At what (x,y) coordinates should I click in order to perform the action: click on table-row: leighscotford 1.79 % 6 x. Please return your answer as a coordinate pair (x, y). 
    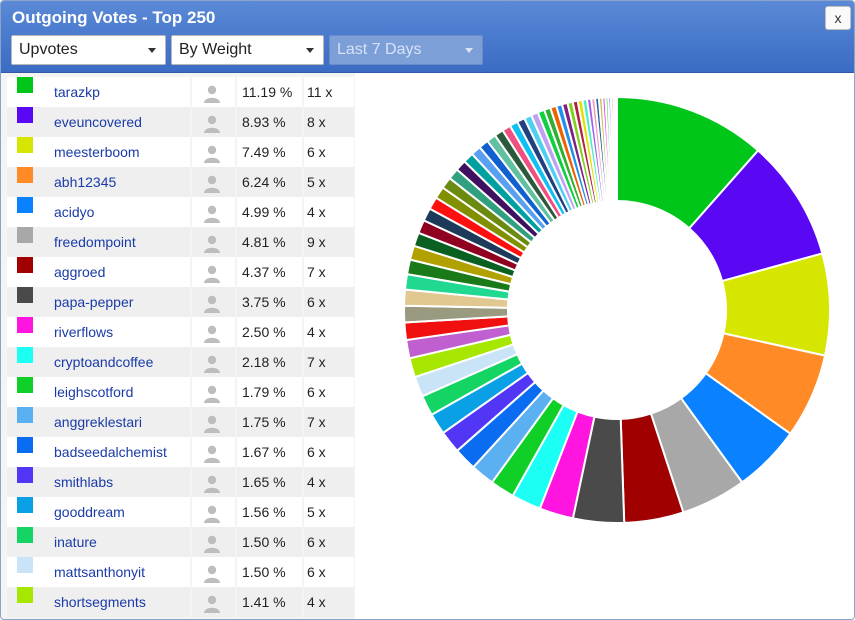
    Looking at the image, I should click on (180, 392).